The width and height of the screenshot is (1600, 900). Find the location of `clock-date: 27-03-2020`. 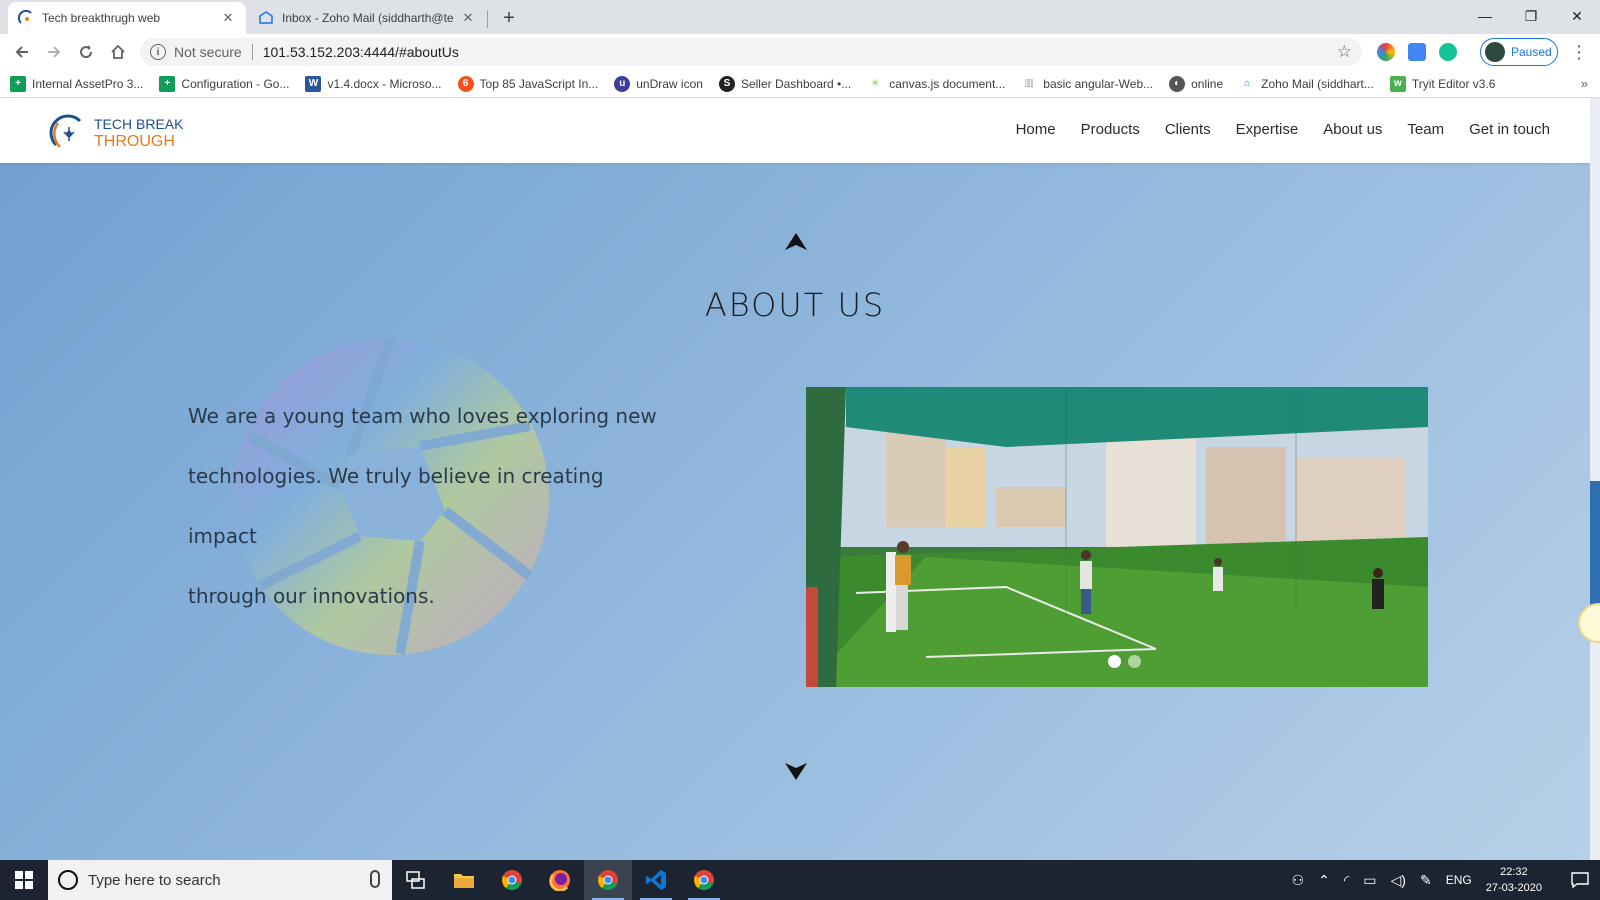

clock-date: 27-03-2020 is located at coordinates (1513, 888).